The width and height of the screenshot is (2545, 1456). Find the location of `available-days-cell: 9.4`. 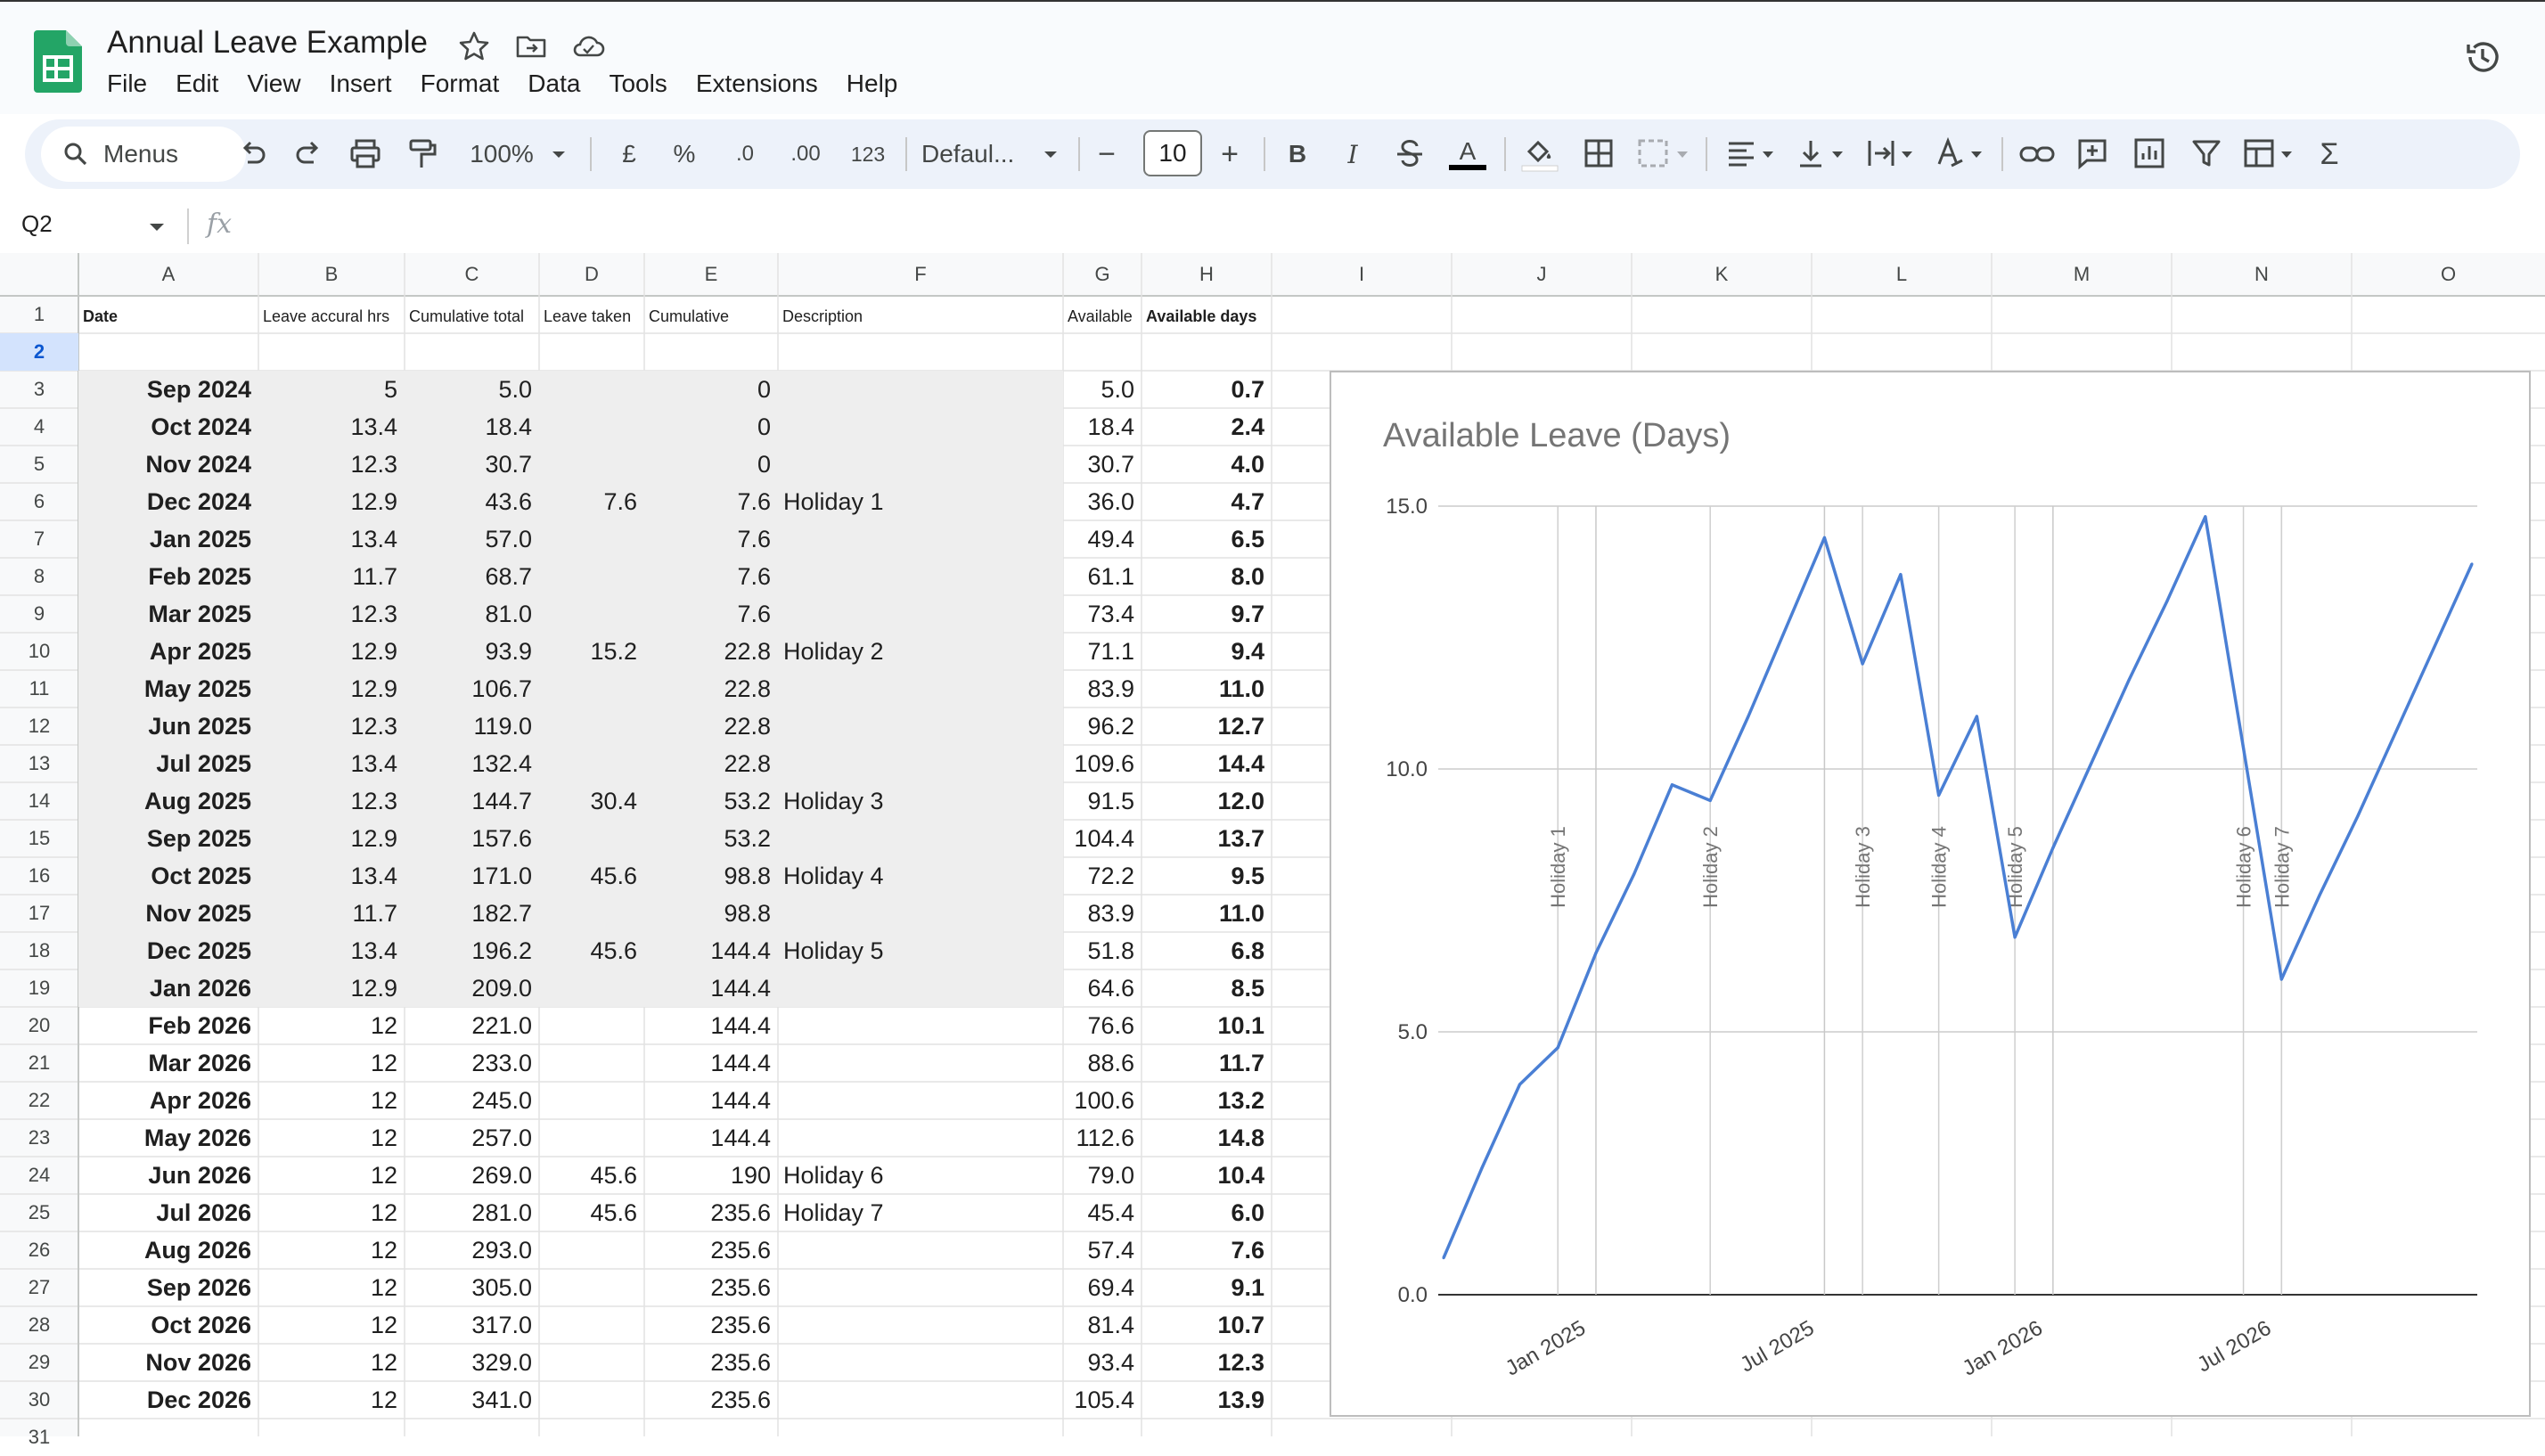

available-days-cell: 9.4 is located at coordinates (1207, 651).